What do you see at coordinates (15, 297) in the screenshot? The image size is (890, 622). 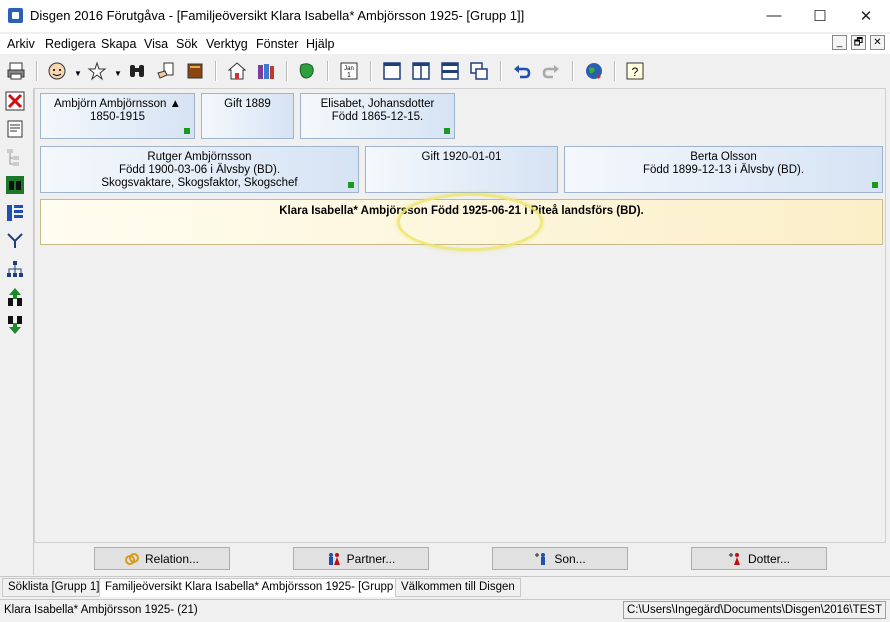 I see `ancestors-up-icon` at bounding box center [15, 297].